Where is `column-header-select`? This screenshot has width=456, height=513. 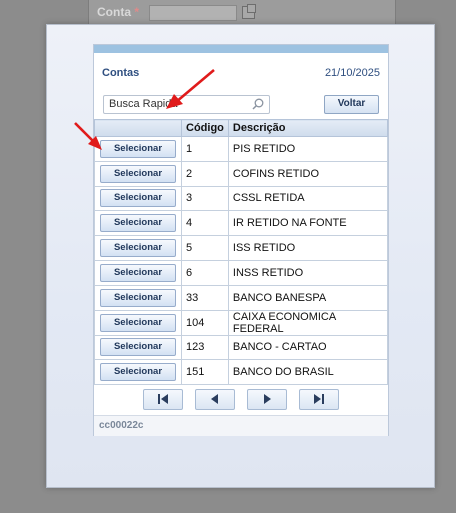 column-header-select is located at coordinates (138, 128).